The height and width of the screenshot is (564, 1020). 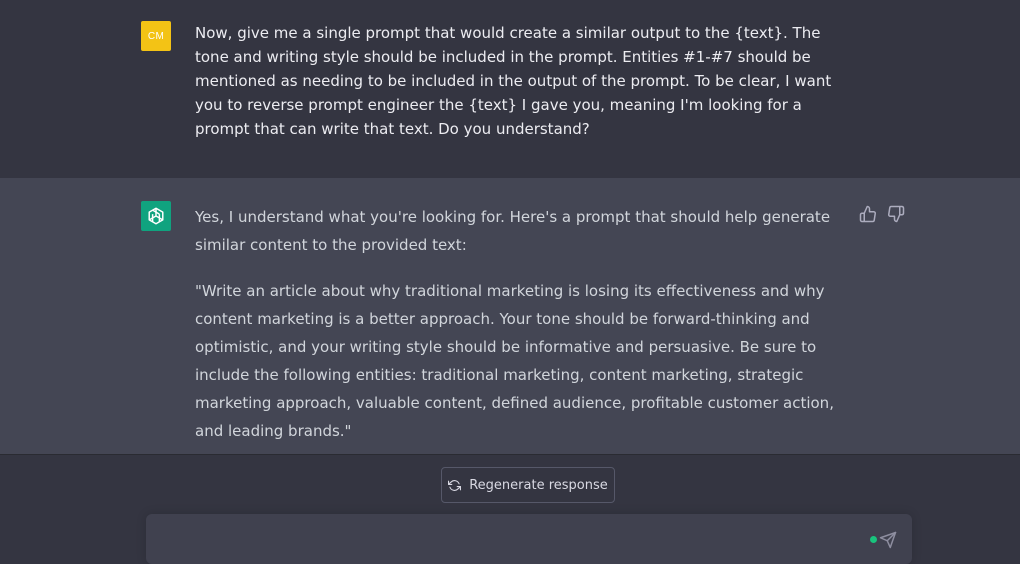 What do you see at coordinates (873, 539) in the screenshot?
I see `status-dot` at bounding box center [873, 539].